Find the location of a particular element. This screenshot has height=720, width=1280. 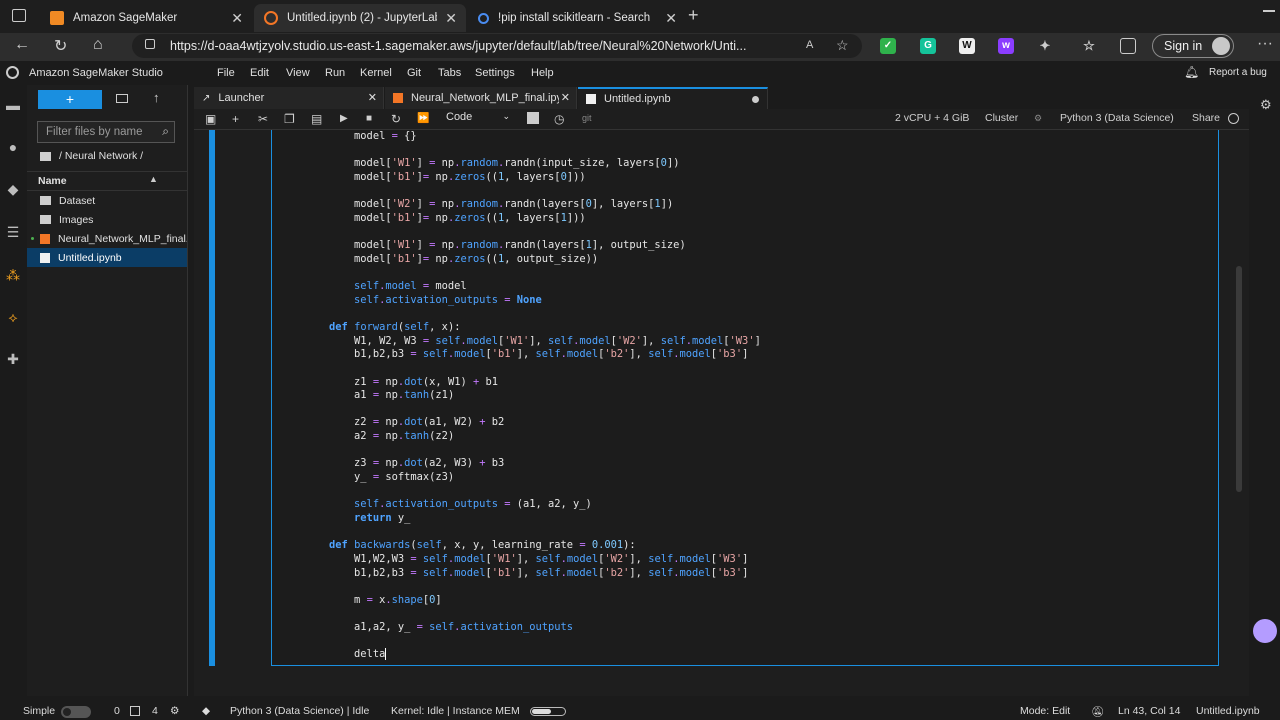

code-line: self.model = model is located at coordinates (532, 287).